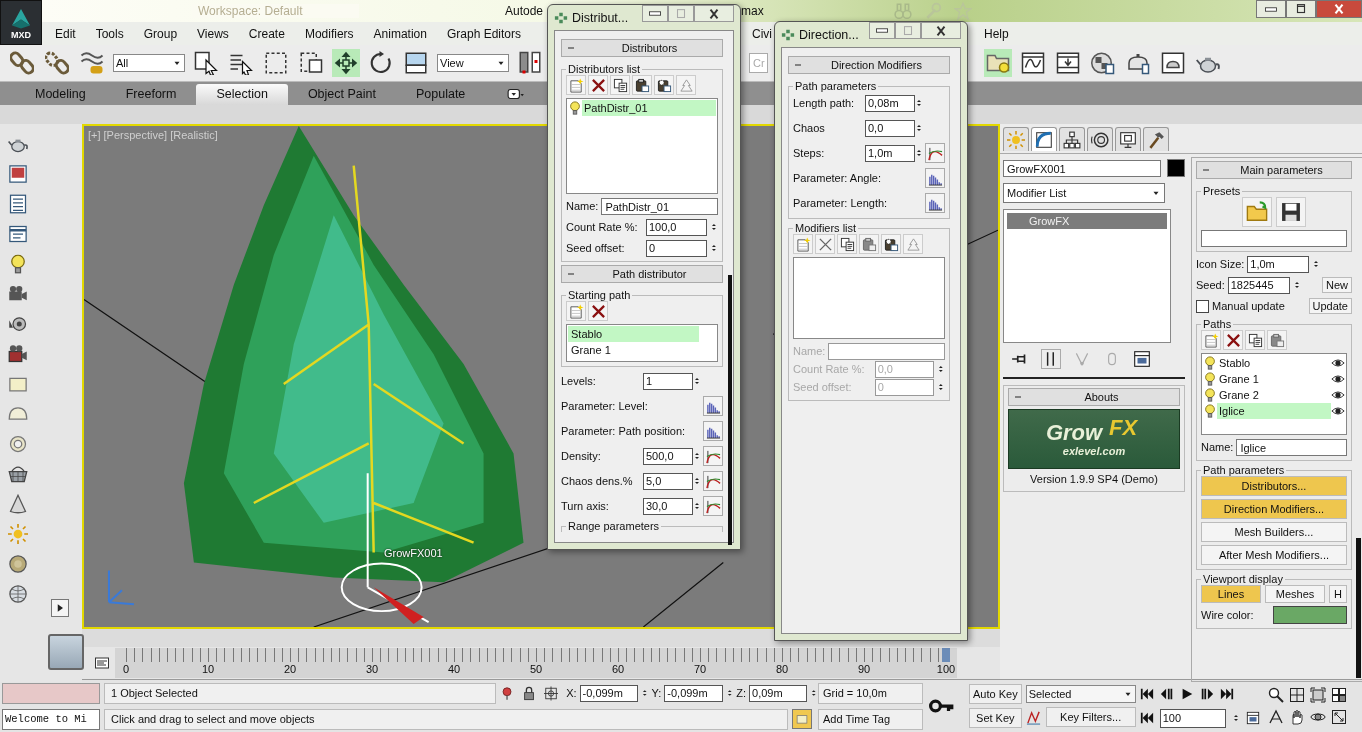 Image resolution: width=1362 pixels, height=732 pixels. What do you see at coordinates (51, 693) in the screenshot?
I see `maxscript-listener-field` at bounding box center [51, 693].